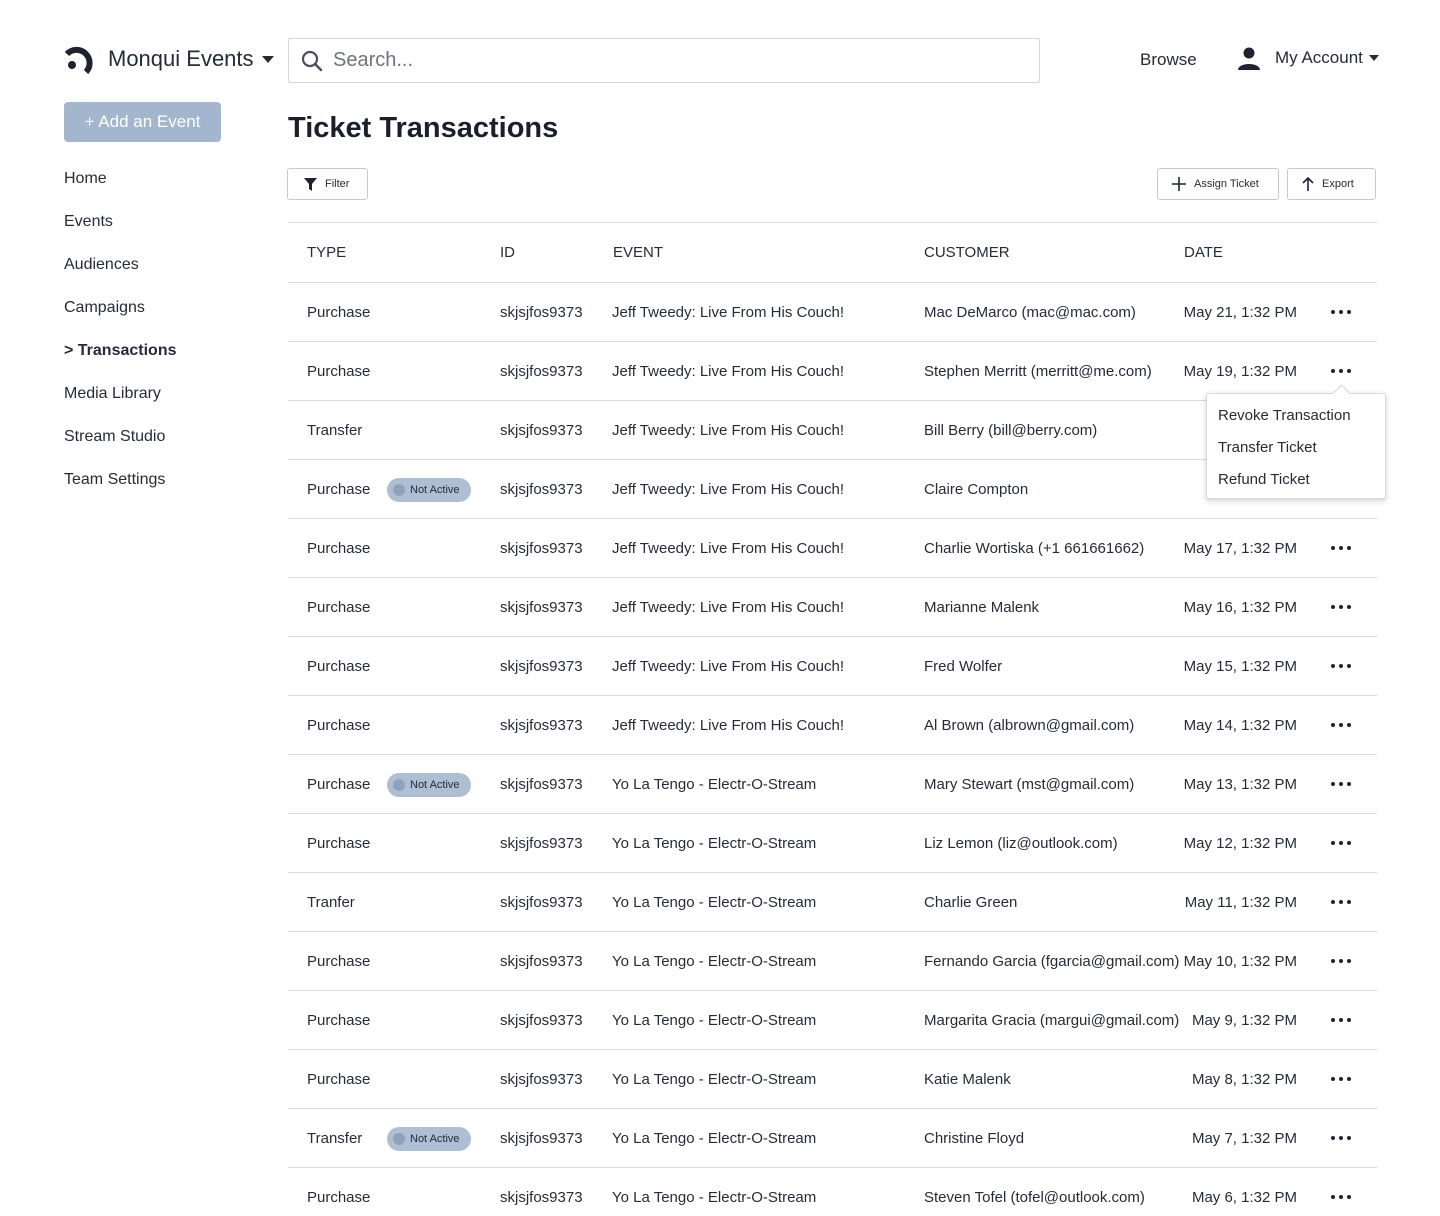 The image size is (1440, 1216). I want to click on search-input, so click(673, 60).